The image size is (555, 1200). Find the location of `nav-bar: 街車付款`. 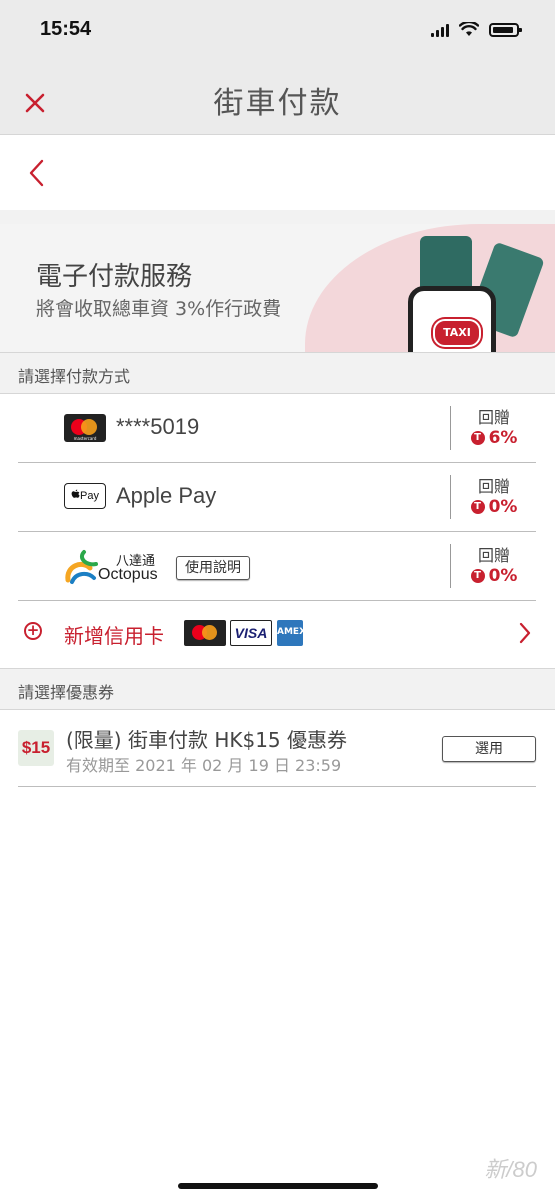

nav-bar: 街車付款 is located at coordinates (277, 98).